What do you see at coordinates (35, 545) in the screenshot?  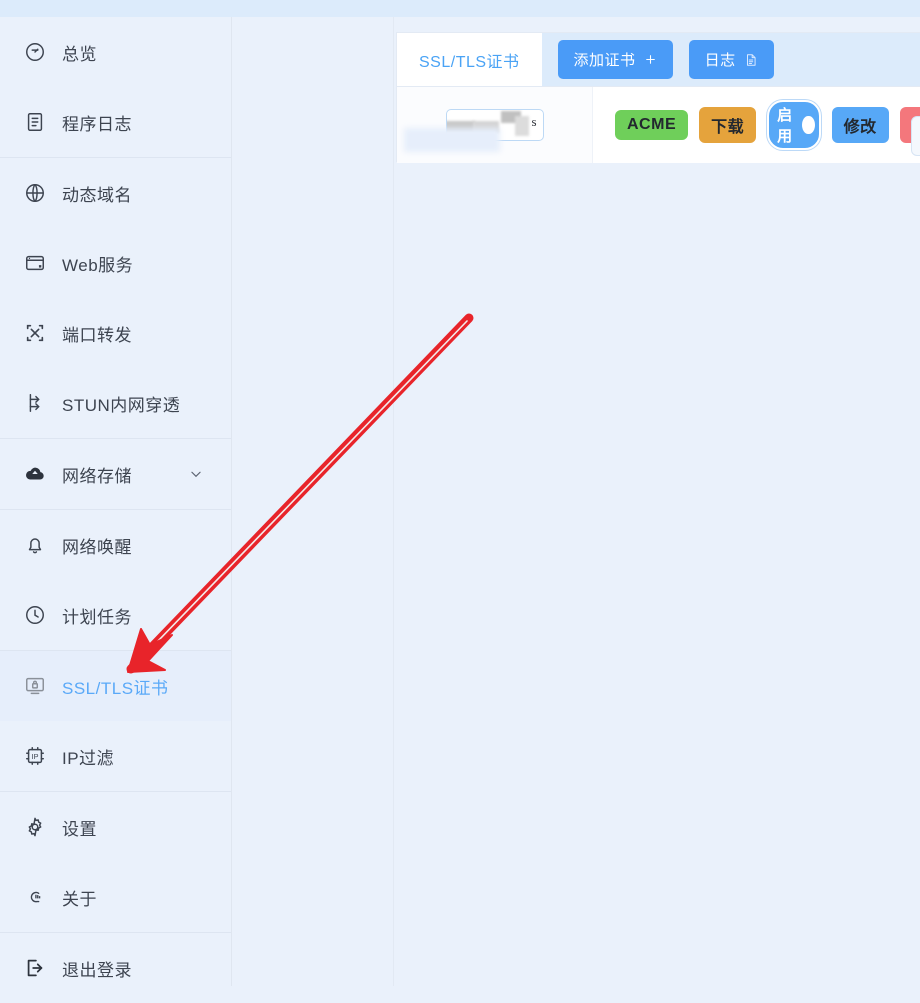 I see `bell-icon` at bounding box center [35, 545].